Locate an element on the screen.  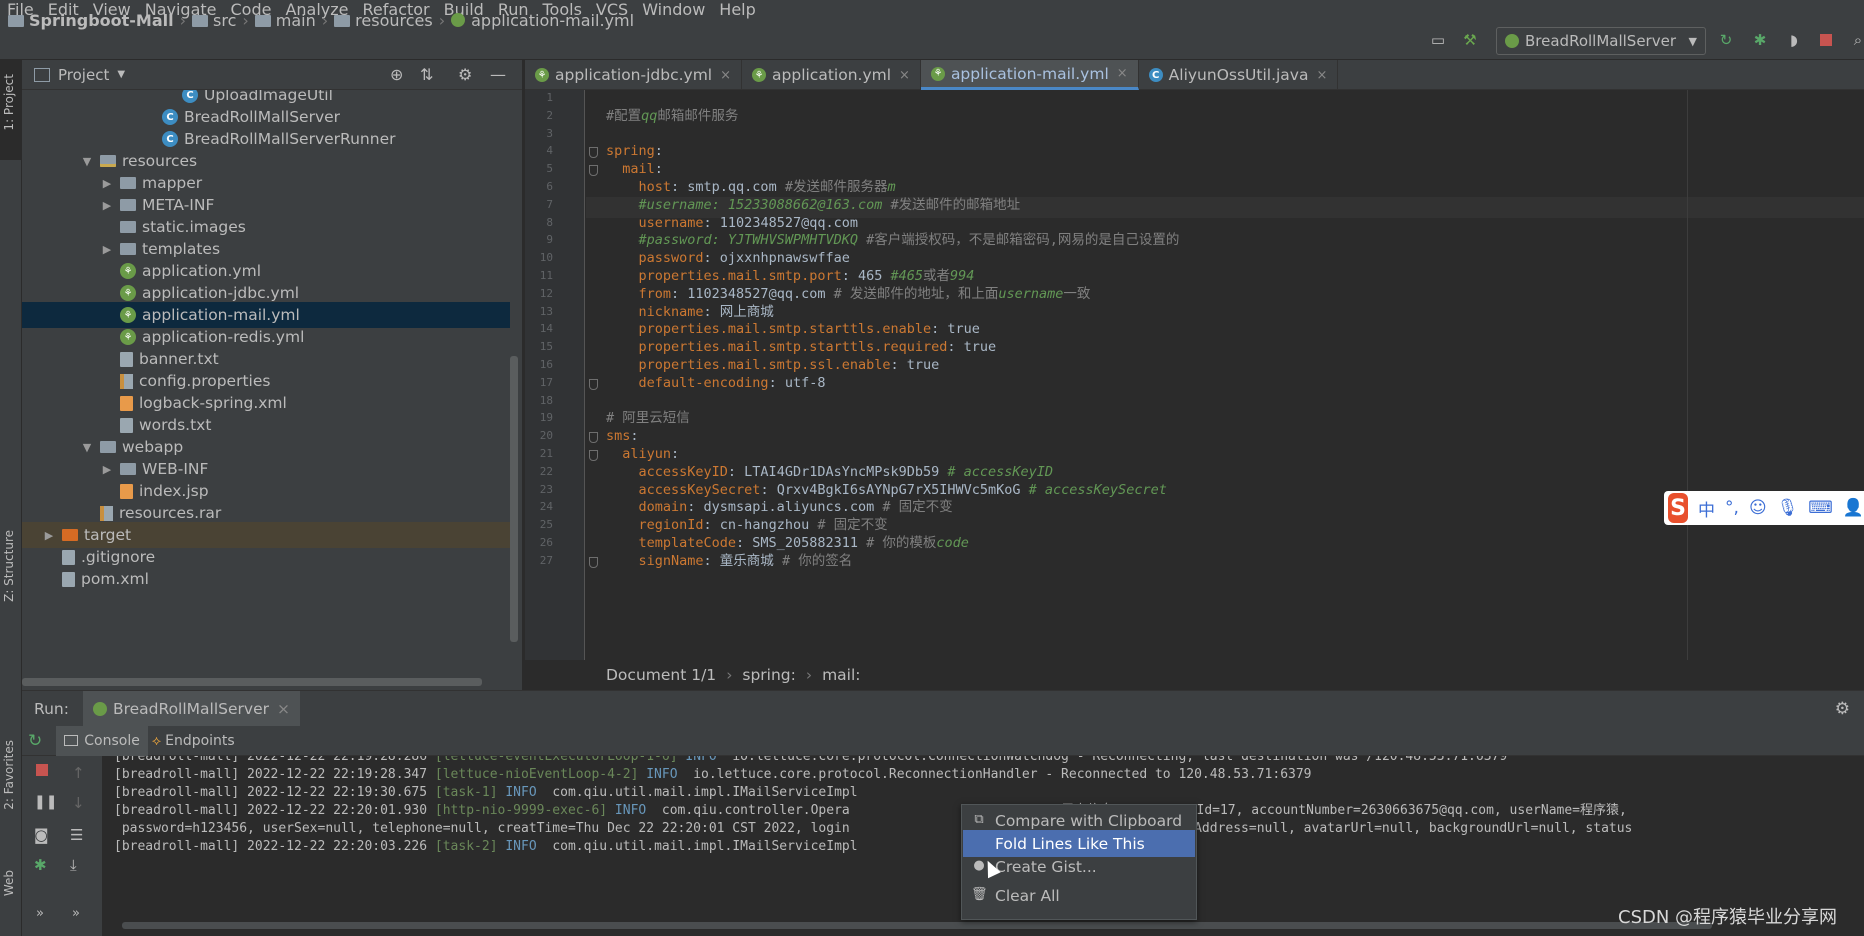
menu-help: Help is located at coordinates (737, 10).